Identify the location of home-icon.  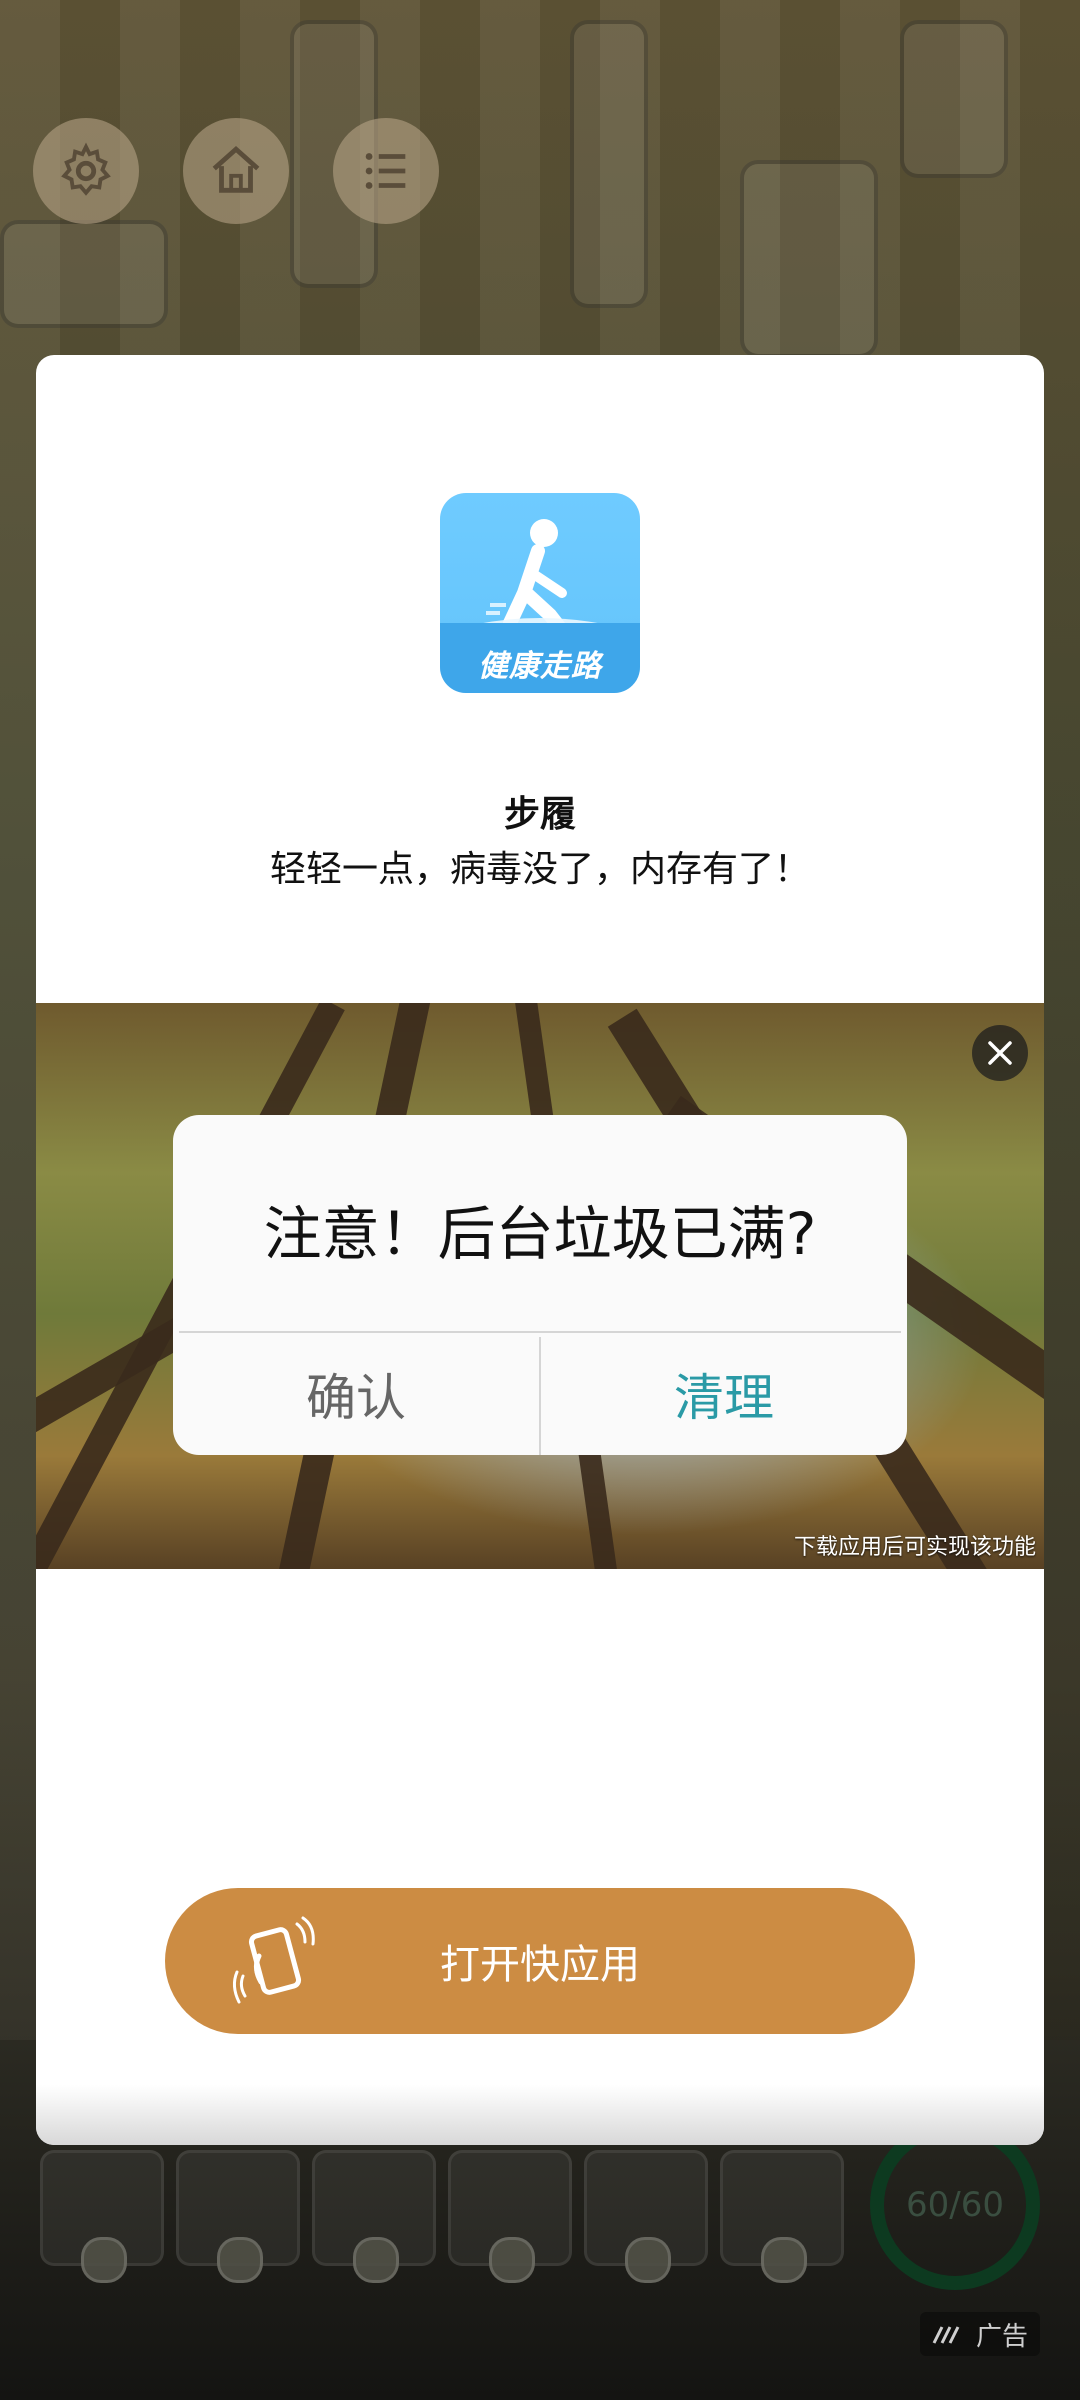
(236, 169).